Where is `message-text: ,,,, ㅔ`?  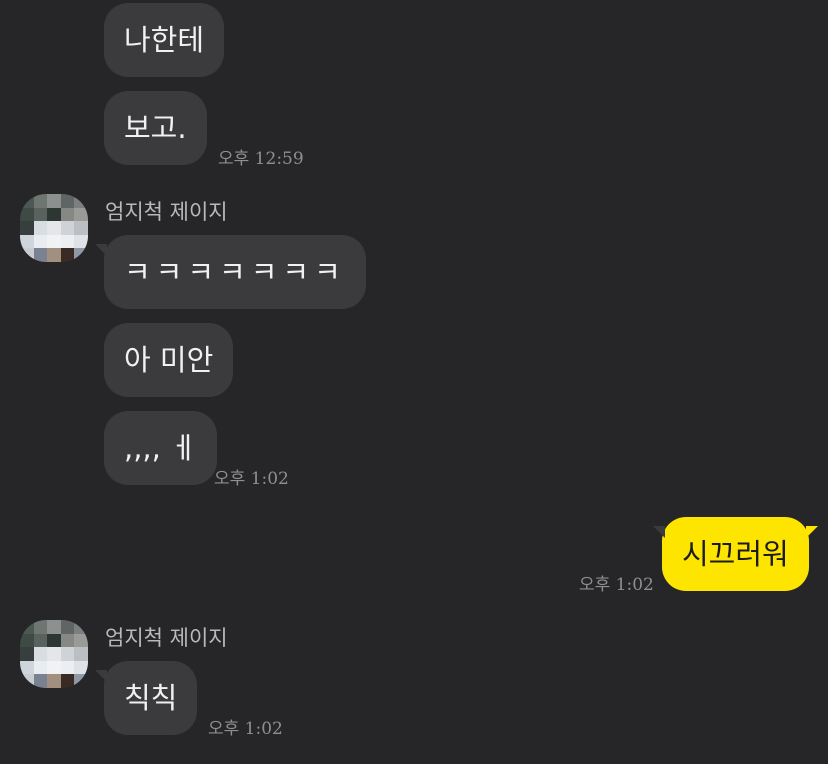 message-text: ,,,, ㅔ is located at coordinates (160, 448).